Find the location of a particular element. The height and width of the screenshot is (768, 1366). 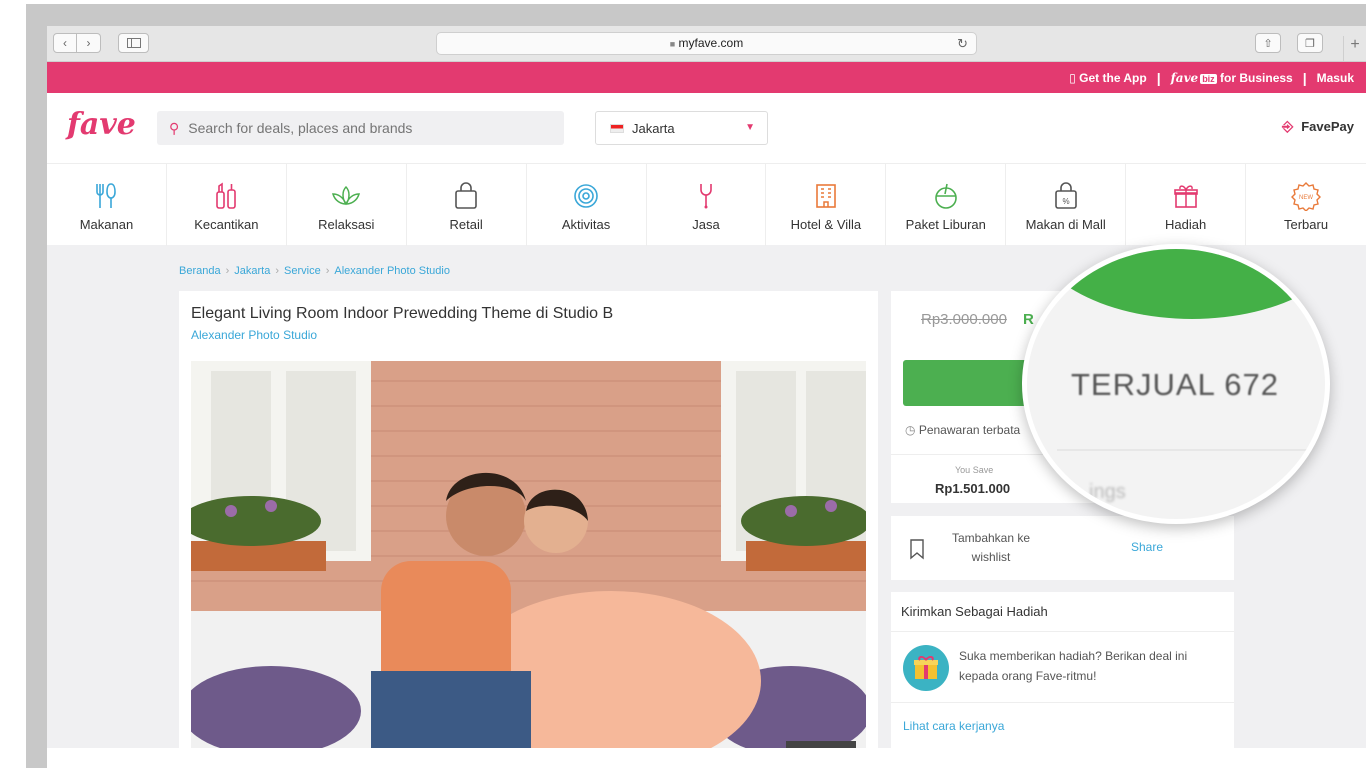

beauty-icon is located at coordinates (226, 195).